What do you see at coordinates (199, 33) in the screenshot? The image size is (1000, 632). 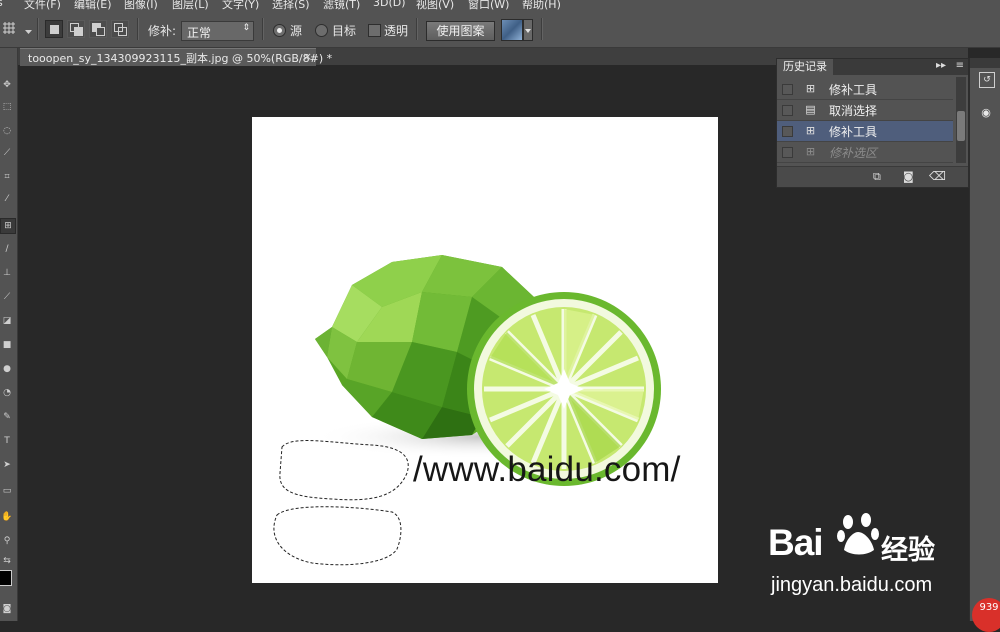 I see `patch-mode-value: 正常` at bounding box center [199, 33].